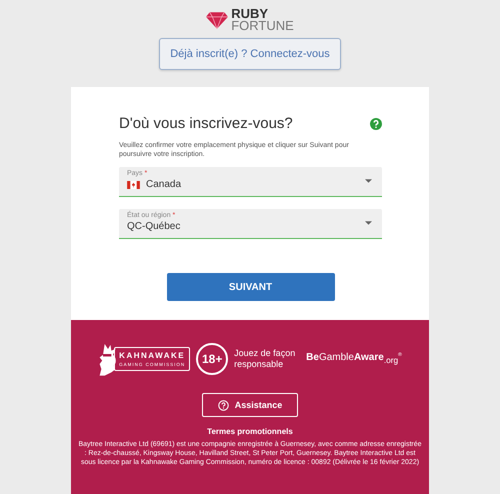 The image size is (500, 494). I want to click on form-title: D'où vous inscrivez-vous?, so click(206, 123).